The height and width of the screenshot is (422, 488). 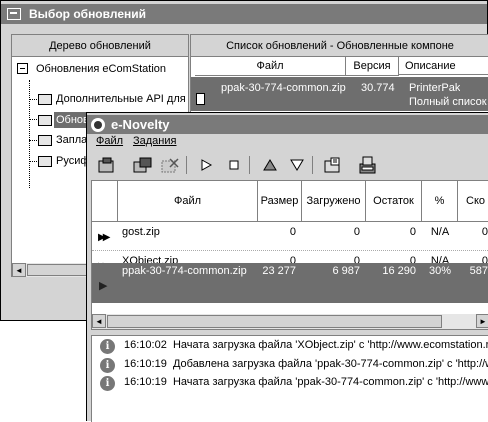 What do you see at coordinates (368, 165) in the screenshot?
I see `settings-icon` at bounding box center [368, 165].